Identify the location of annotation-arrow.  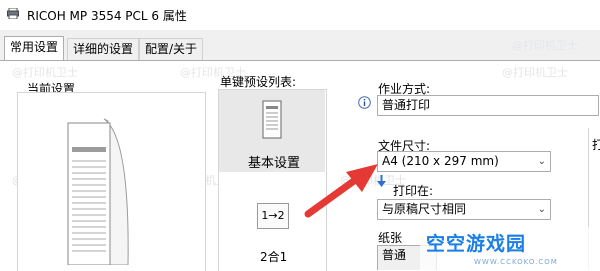
(341, 191).